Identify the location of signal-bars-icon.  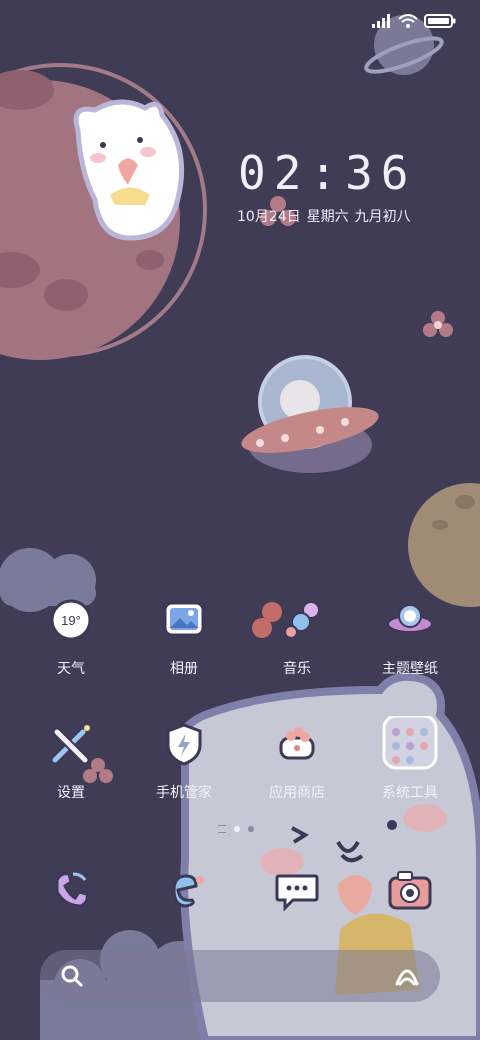
(381, 21).